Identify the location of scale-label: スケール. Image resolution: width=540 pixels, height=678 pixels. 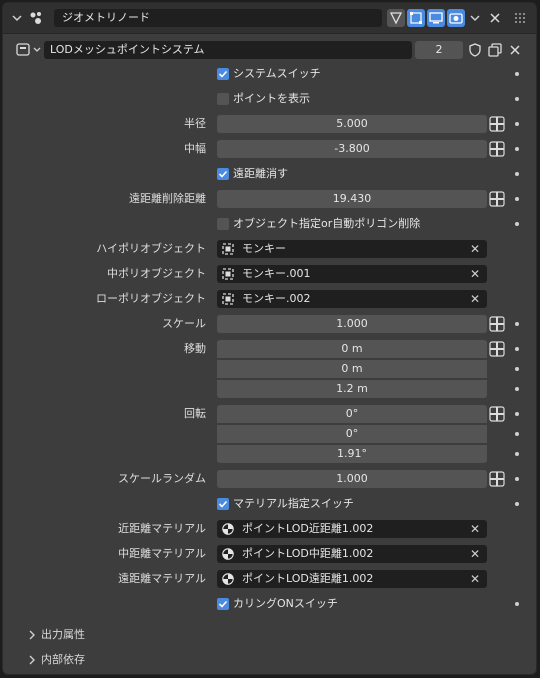
(184, 323).